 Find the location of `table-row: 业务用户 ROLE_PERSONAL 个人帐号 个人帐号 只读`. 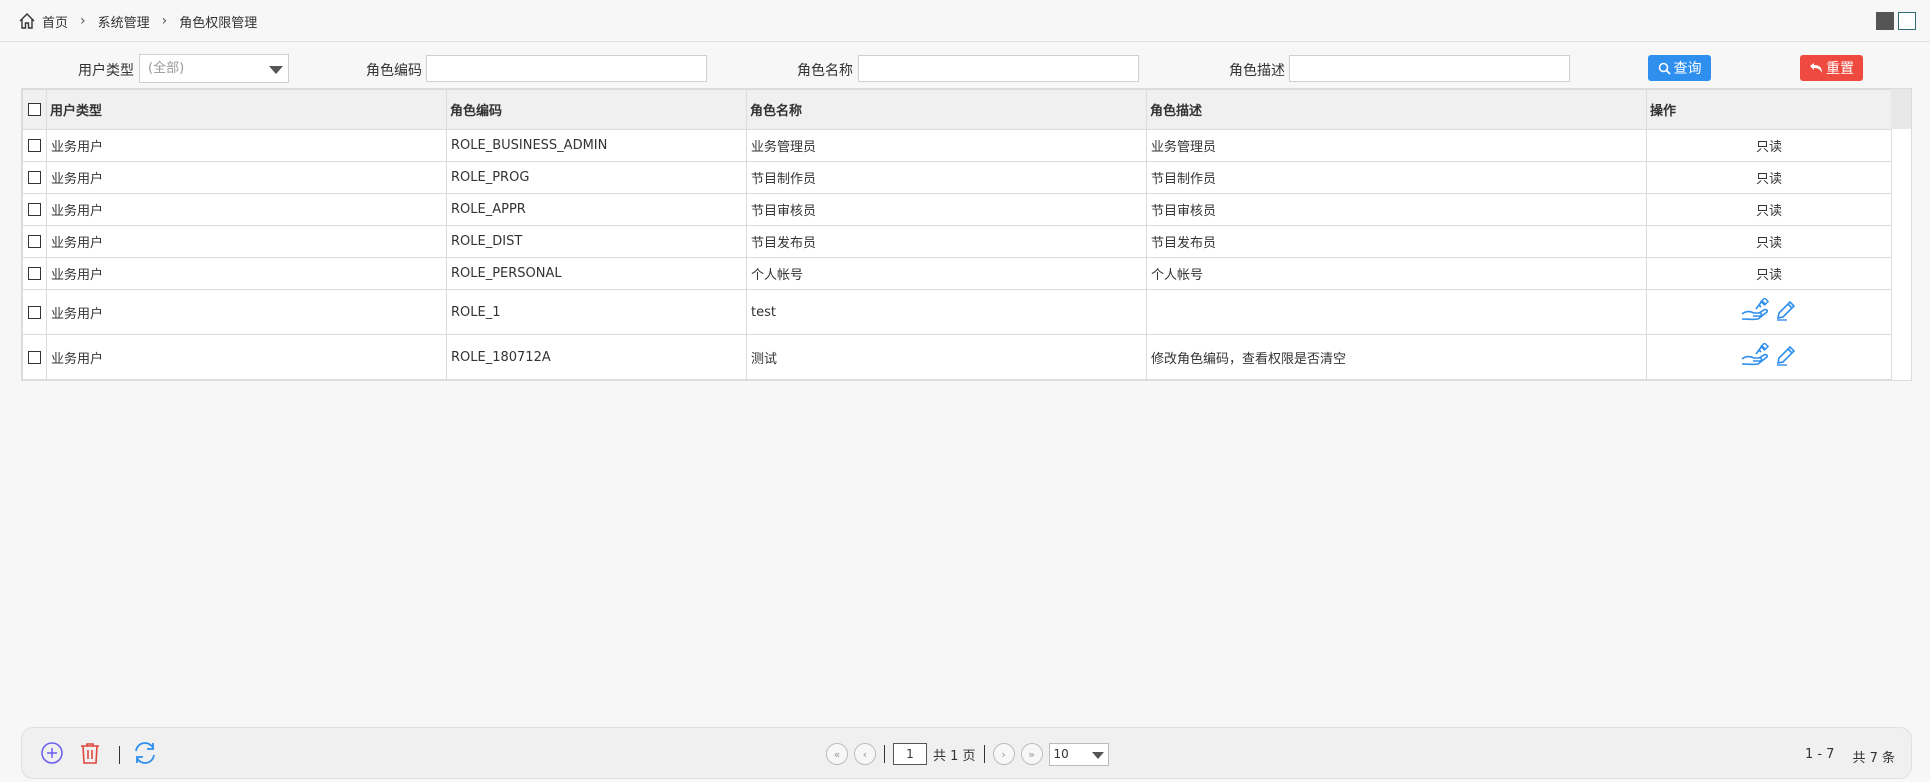

table-row: 业务用户 ROLE_PERSONAL 个人帐号 个人帐号 只读 is located at coordinates (957, 273).